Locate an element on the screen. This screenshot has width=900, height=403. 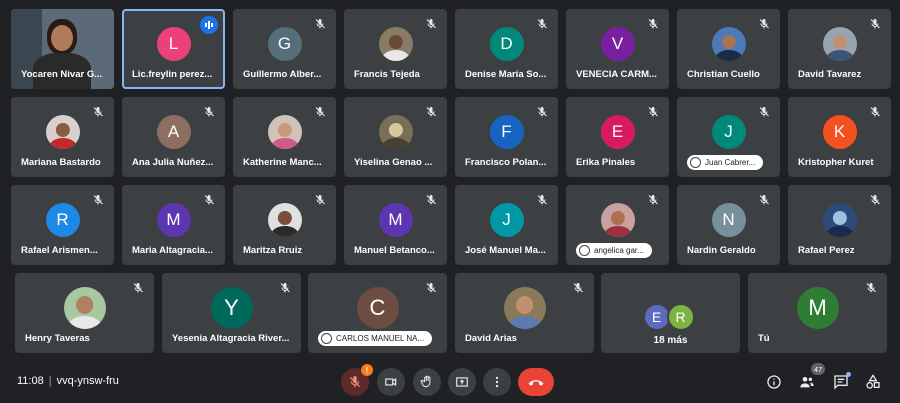
participant-tile: Christian Cuello is located at coordinates (728, 49).